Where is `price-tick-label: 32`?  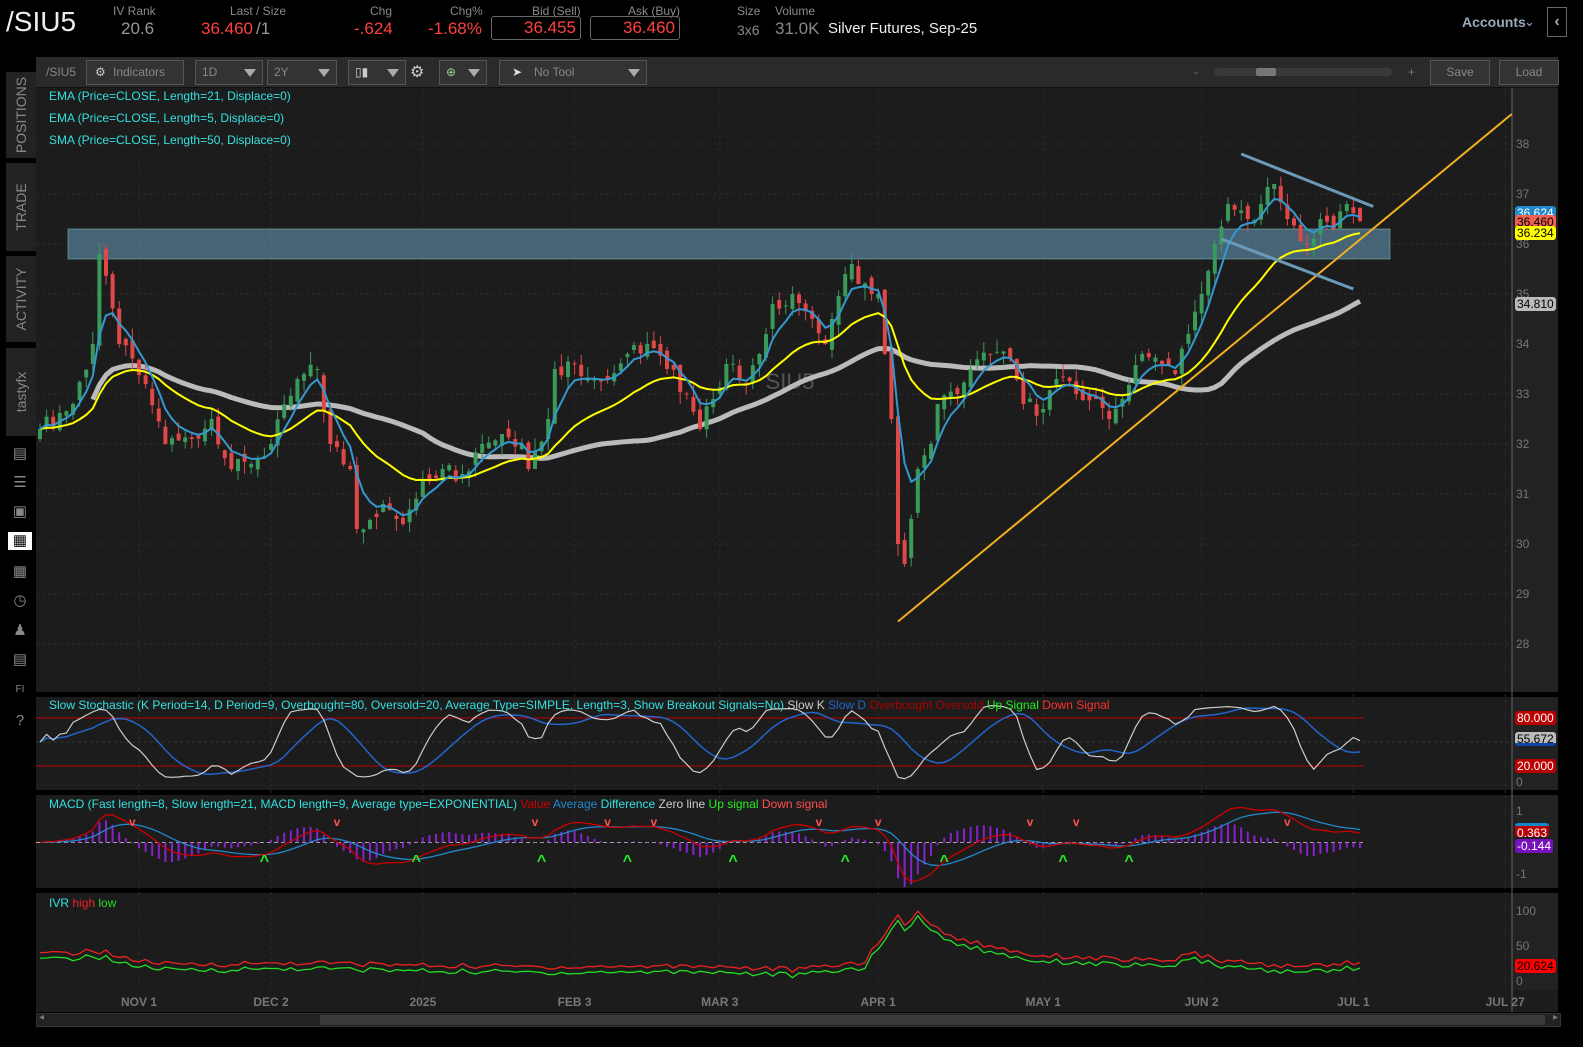 price-tick-label: 32 is located at coordinates (1523, 444).